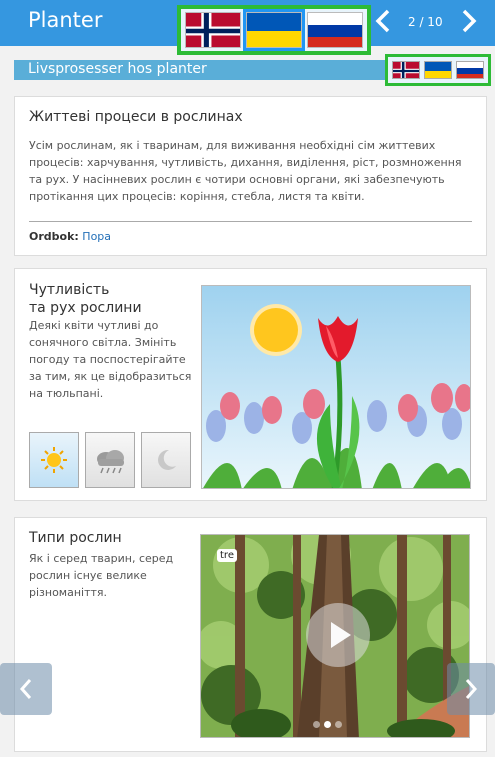 Image resolution: width=495 pixels, height=757 pixels. What do you see at coordinates (338, 635) in the screenshot?
I see `play-icon` at bounding box center [338, 635].